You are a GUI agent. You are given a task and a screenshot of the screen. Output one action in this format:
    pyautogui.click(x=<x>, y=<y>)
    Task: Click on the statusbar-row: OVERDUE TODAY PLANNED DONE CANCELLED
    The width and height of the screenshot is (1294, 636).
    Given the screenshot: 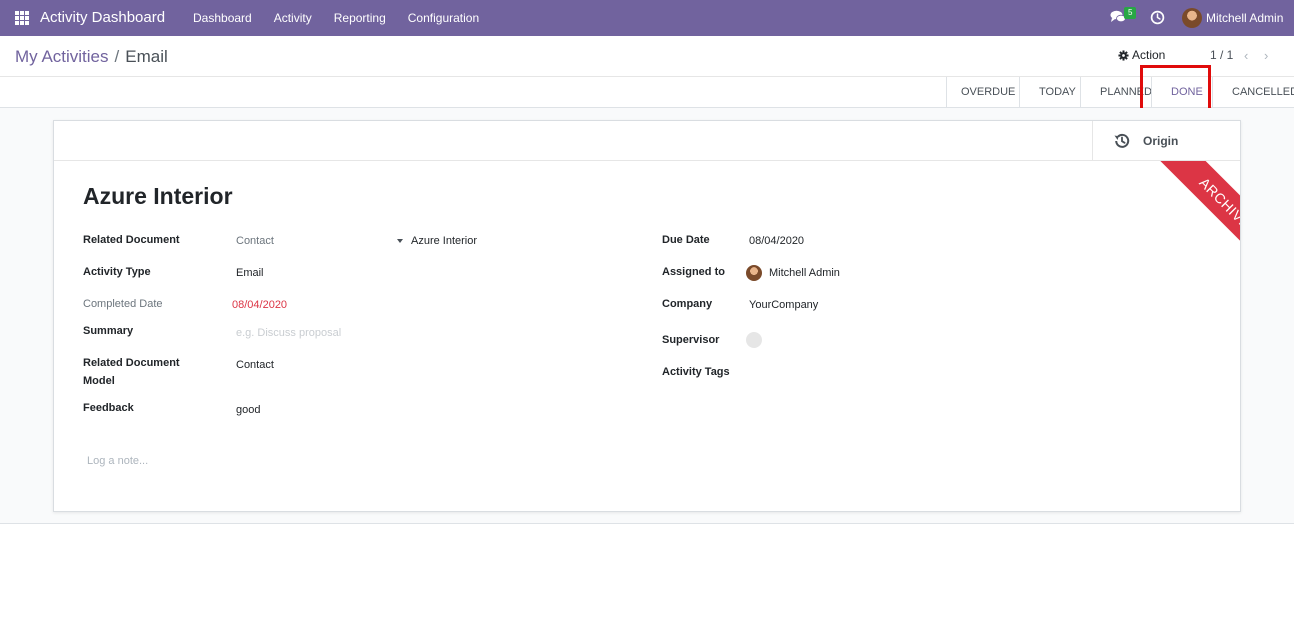 What is the action you would take?
    pyautogui.click(x=647, y=92)
    